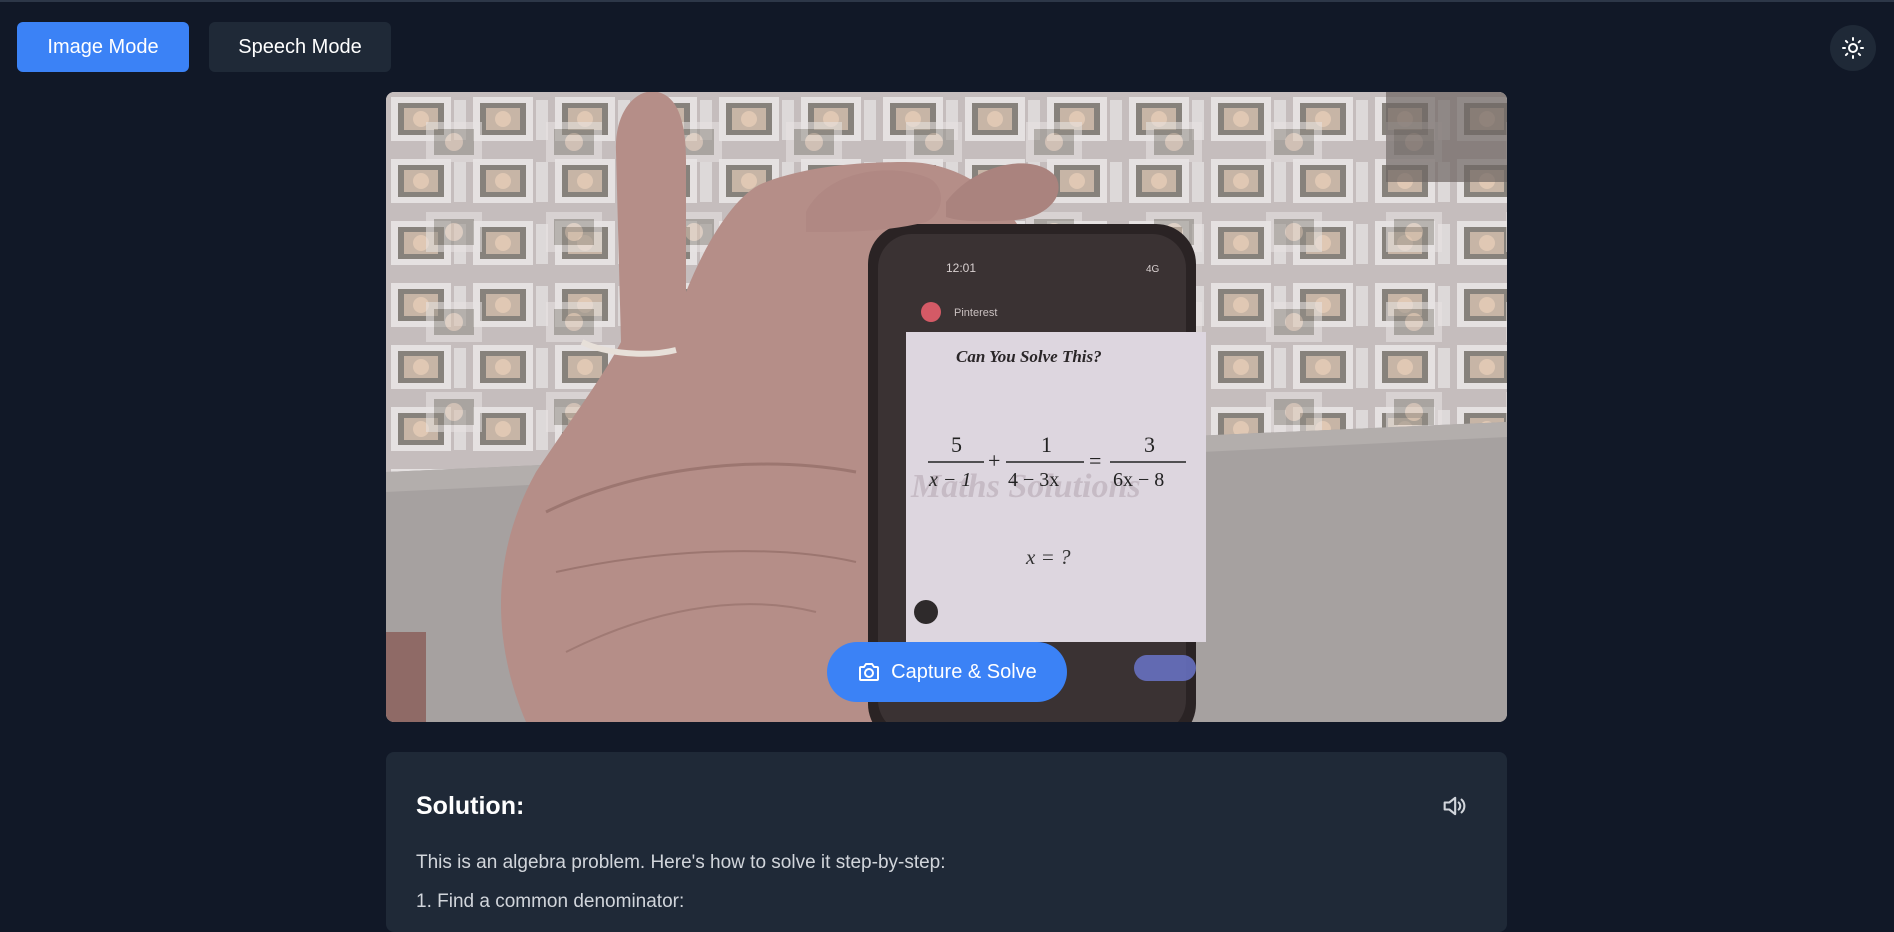 This screenshot has height=932, width=1894. I want to click on top-border, so click(947, 1).